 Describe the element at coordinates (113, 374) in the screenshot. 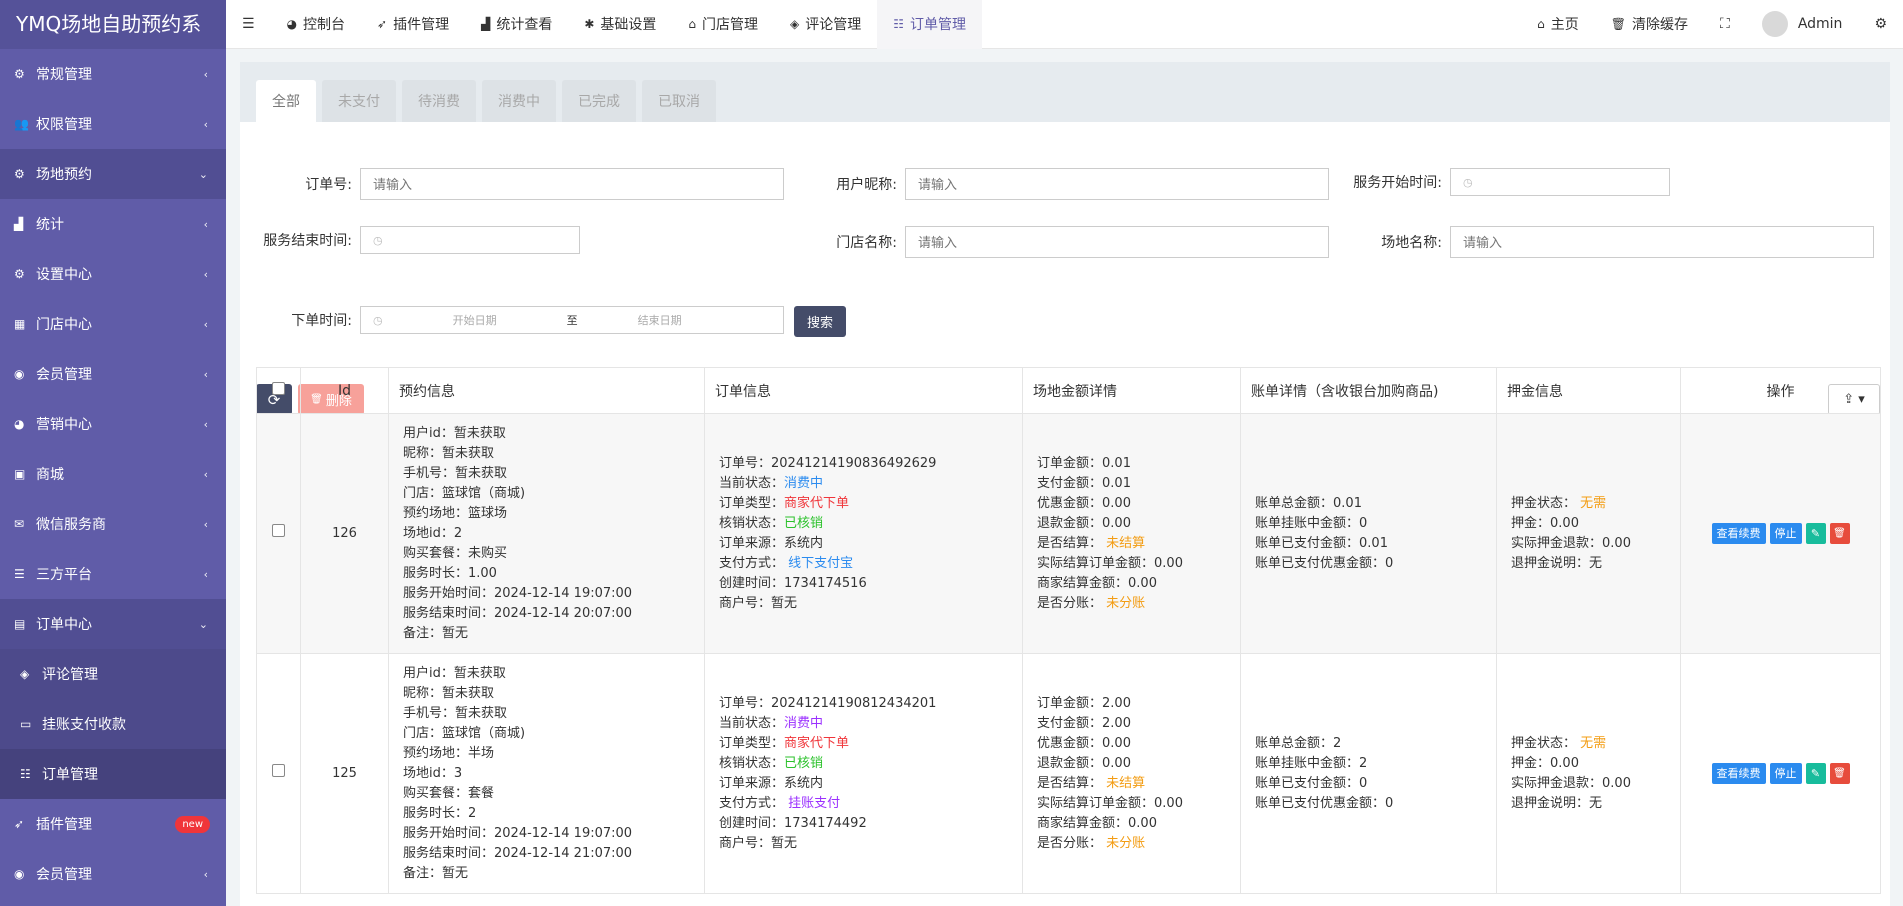

I see `sidebar-item-members: ◉ 会员管理 ‹` at that location.